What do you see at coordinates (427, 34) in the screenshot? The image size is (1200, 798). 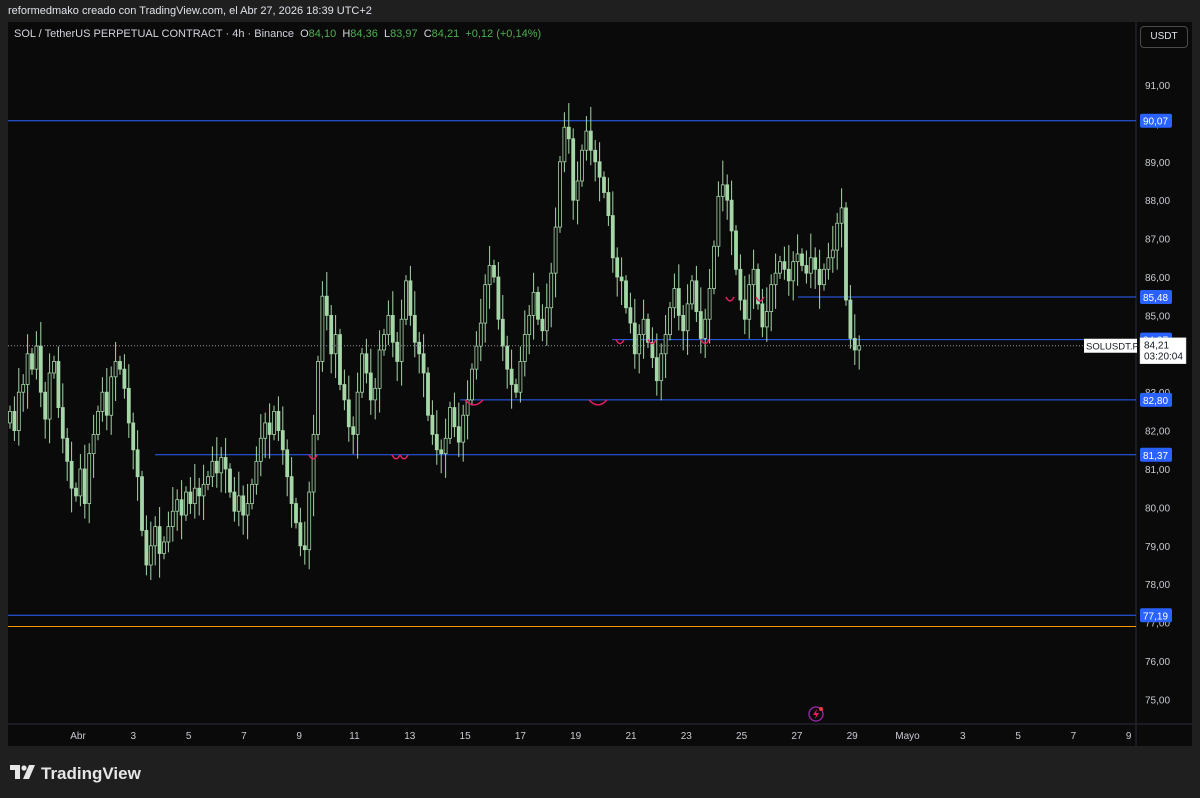 I see `close-label: C` at bounding box center [427, 34].